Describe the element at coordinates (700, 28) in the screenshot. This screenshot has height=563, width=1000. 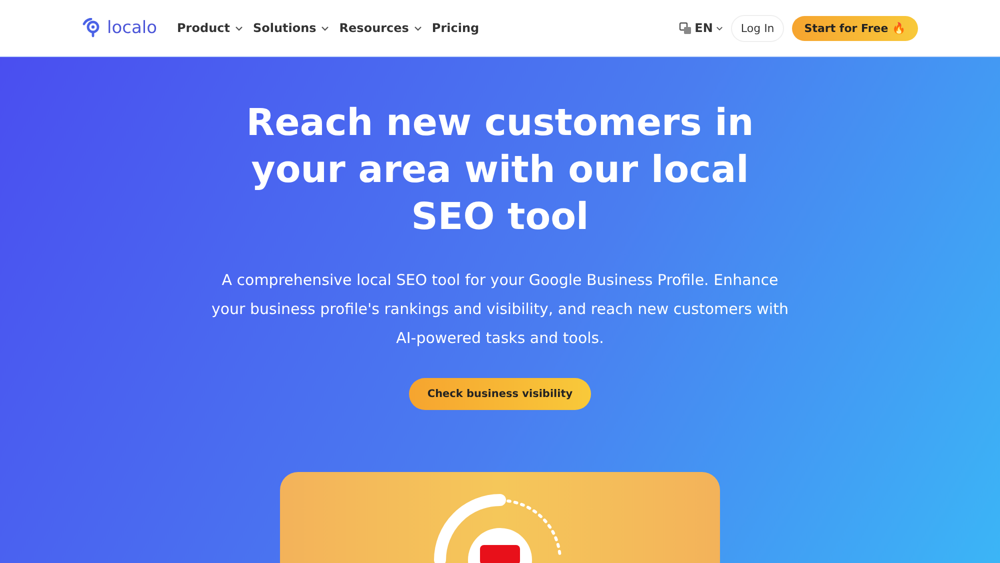
I see `language-selector: EN` at that location.